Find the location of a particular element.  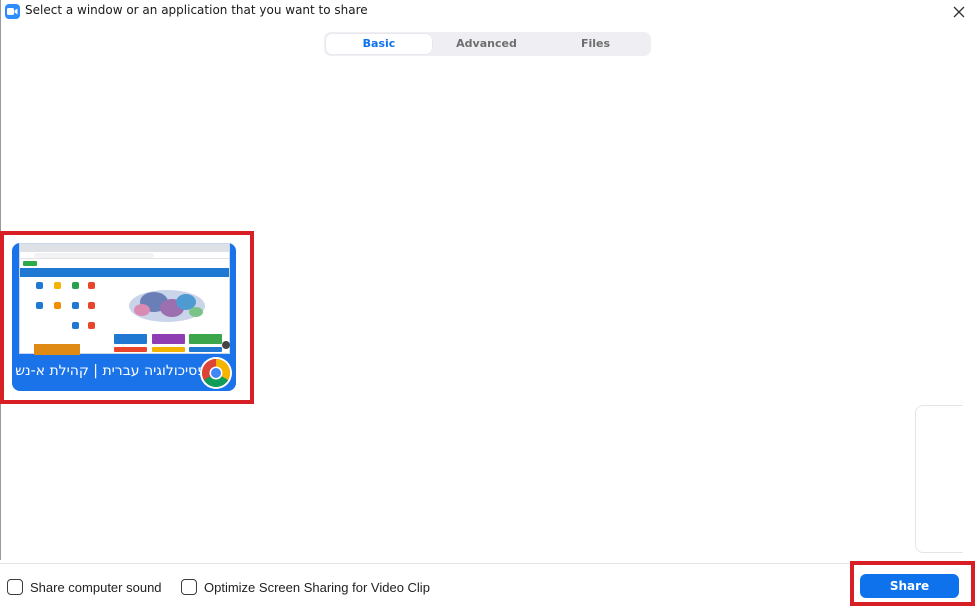

tab-files: Files is located at coordinates (595, 44).